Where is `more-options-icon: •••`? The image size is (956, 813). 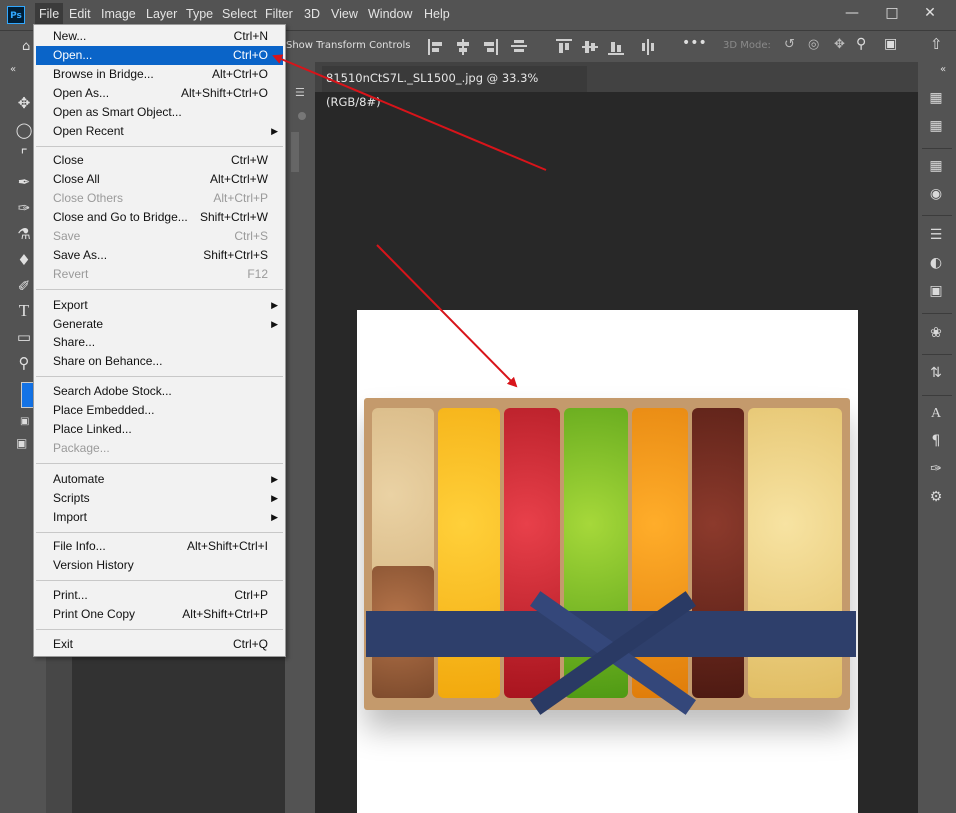
more-options-icon: ••• is located at coordinates (694, 43).